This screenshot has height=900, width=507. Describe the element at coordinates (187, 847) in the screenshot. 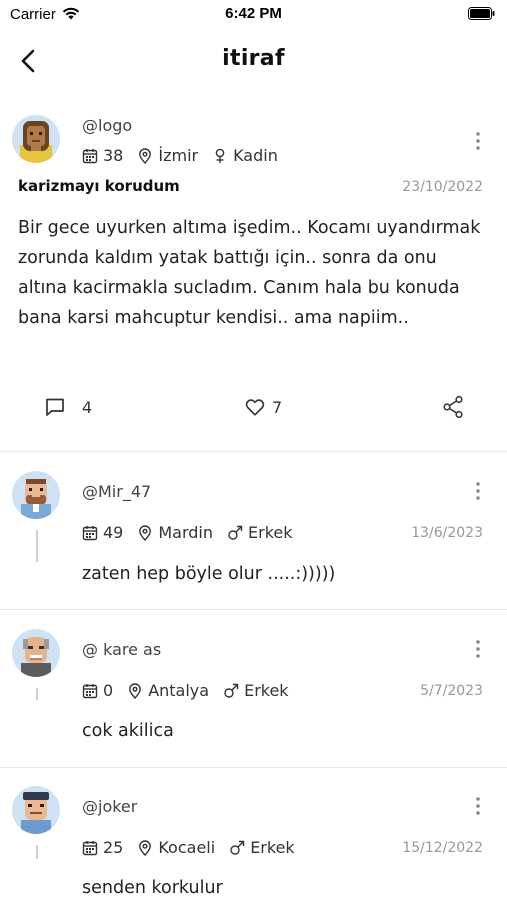

I see `city-value: Kocaeli` at that location.